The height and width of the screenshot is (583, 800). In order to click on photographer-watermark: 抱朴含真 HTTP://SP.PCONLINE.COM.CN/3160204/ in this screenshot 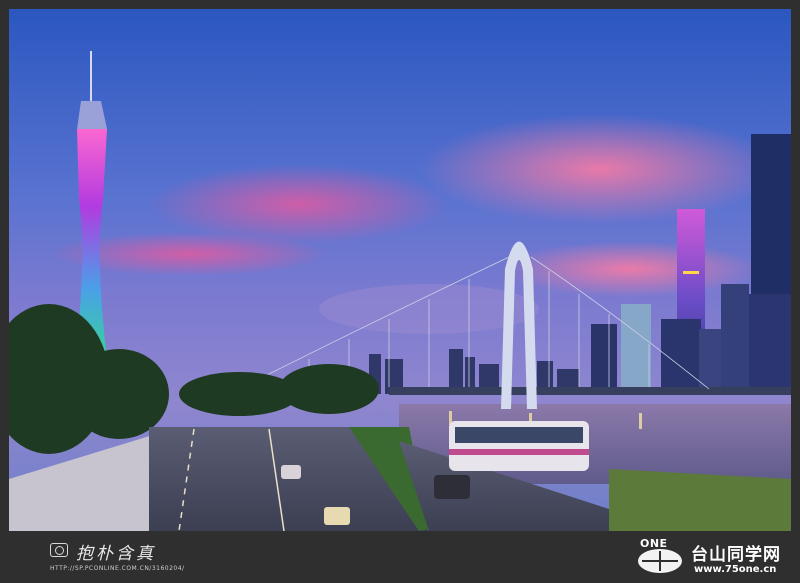, I will do `click(150, 557)`.